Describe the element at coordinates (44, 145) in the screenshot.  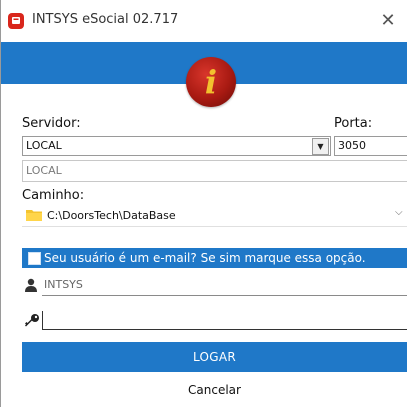
I see `server-select-value: LOCAL` at that location.